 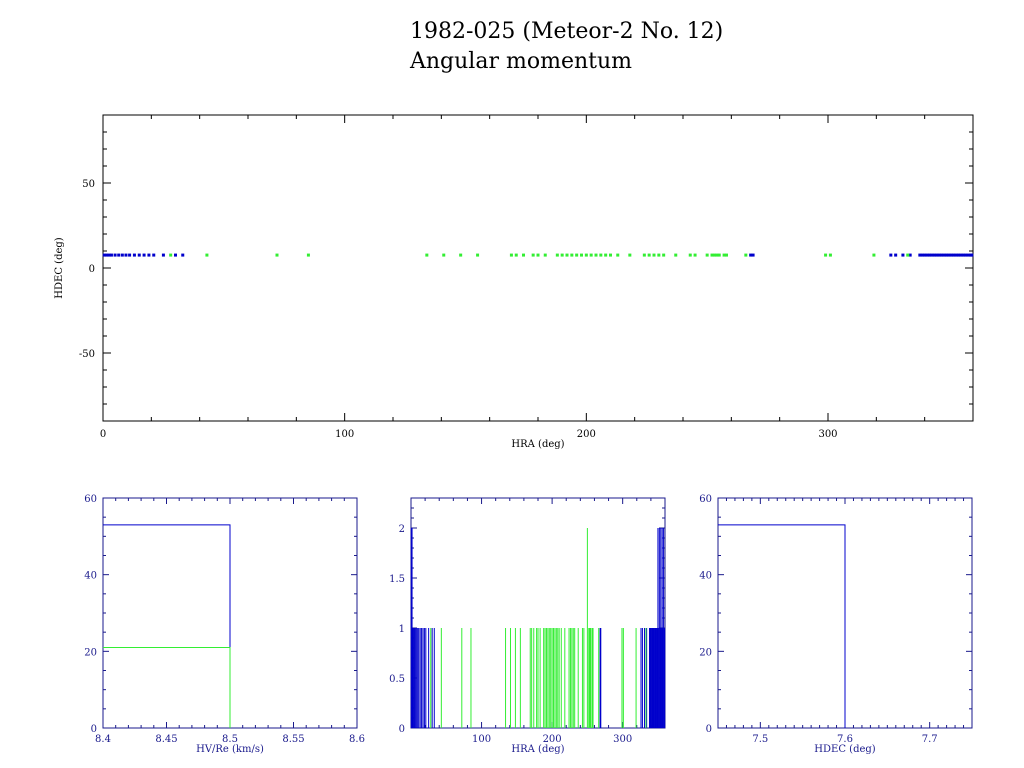 What do you see at coordinates (230, 749) in the screenshot?
I see `x-axis-label: HV/Re (km/s)` at bounding box center [230, 749].